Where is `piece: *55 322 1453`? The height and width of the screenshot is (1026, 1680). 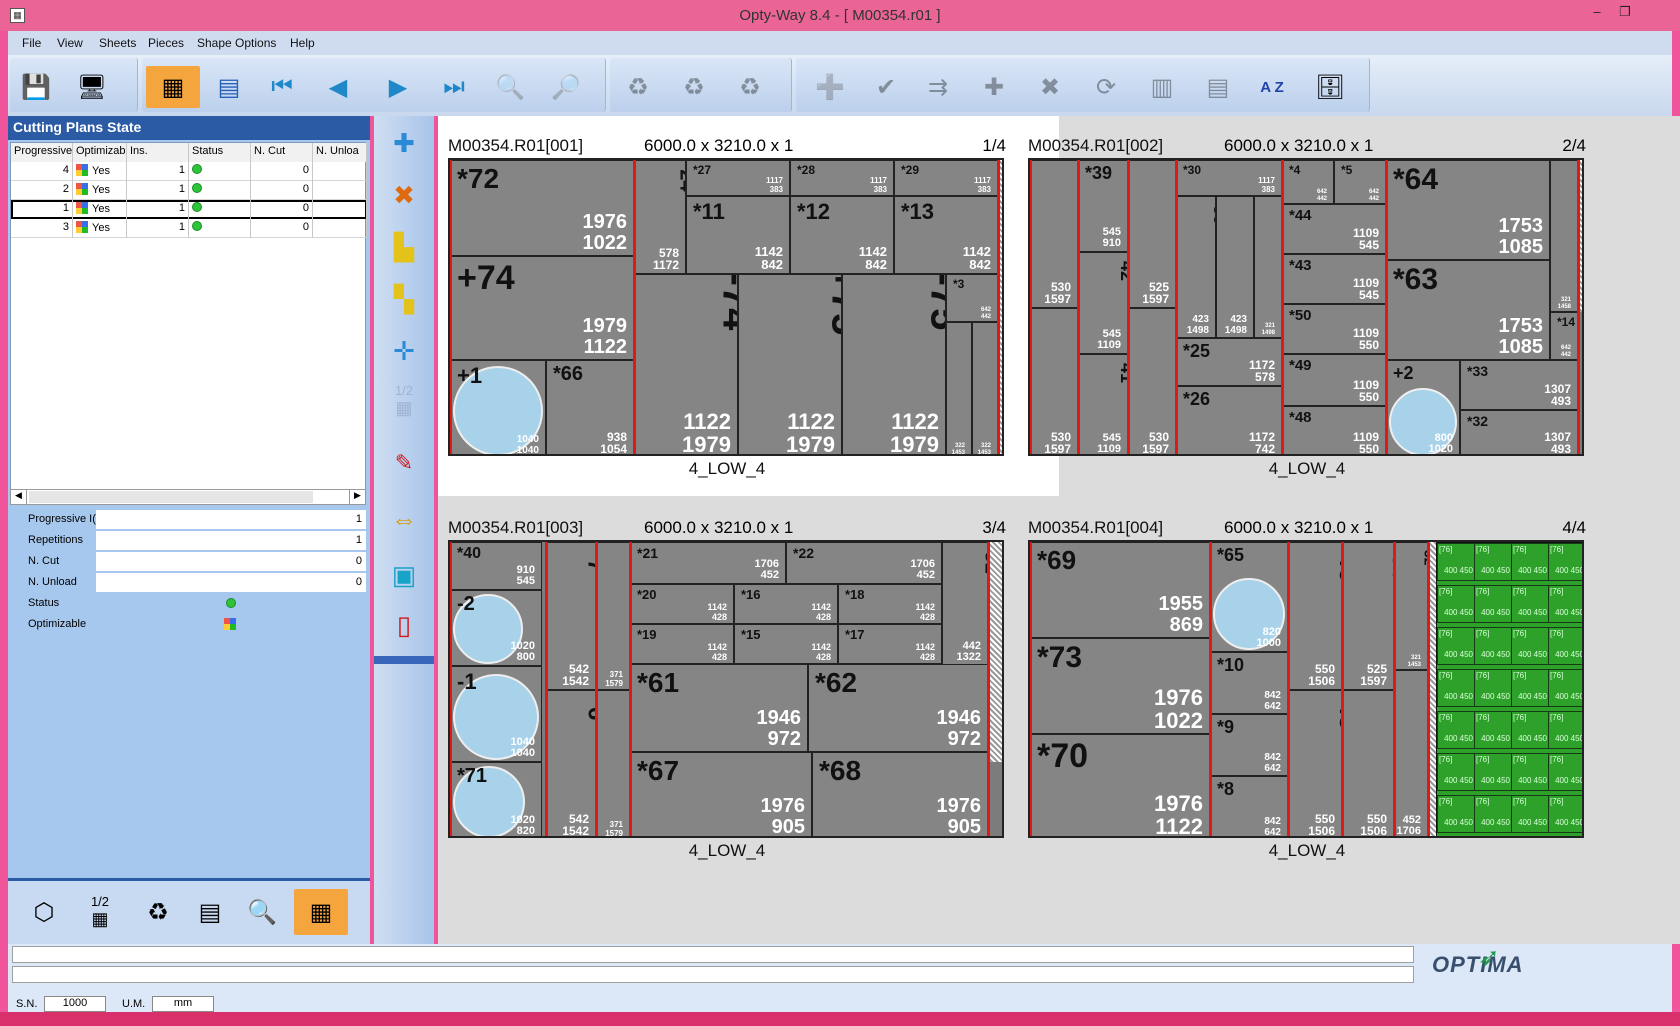 piece: *55 322 1453 is located at coordinates (959, 388).